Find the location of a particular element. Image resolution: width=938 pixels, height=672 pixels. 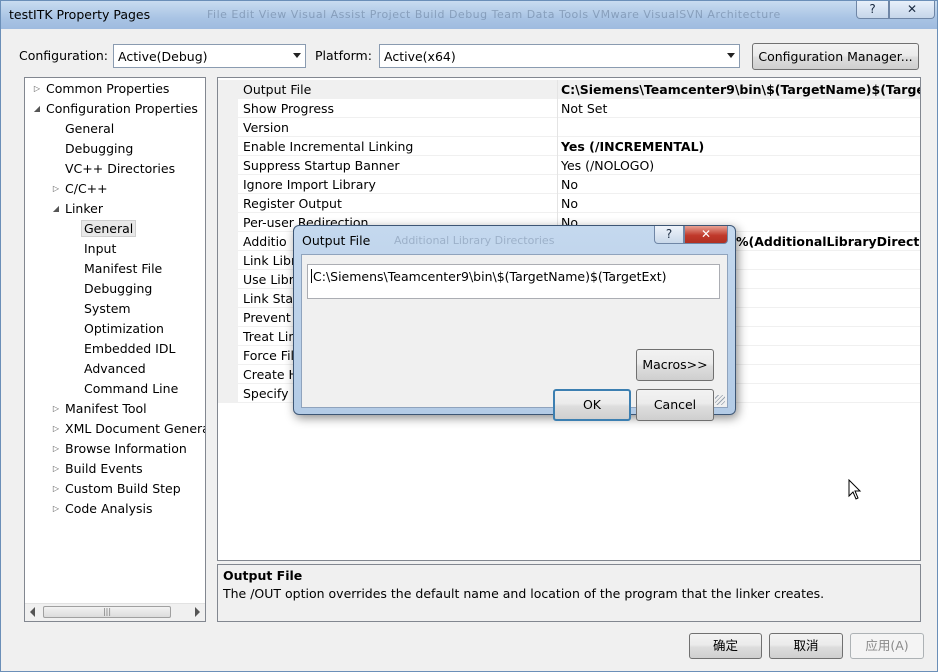

cancel-button: 取消 is located at coordinates (806, 646).